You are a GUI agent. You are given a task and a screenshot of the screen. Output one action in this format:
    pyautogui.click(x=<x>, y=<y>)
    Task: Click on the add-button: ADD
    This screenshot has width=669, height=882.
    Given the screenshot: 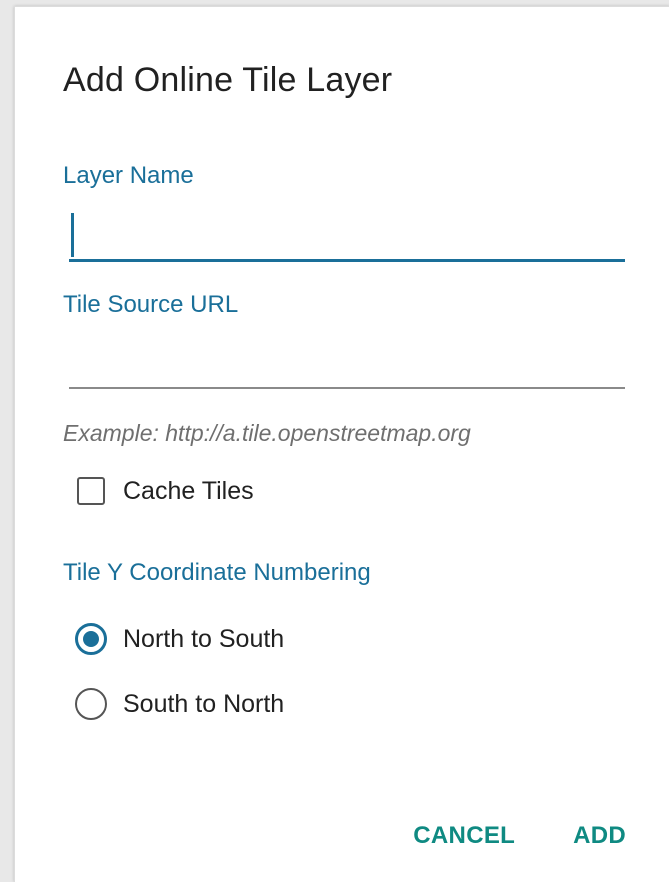 What is the action you would take?
    pyautogui.click(x=599, y=836)
    